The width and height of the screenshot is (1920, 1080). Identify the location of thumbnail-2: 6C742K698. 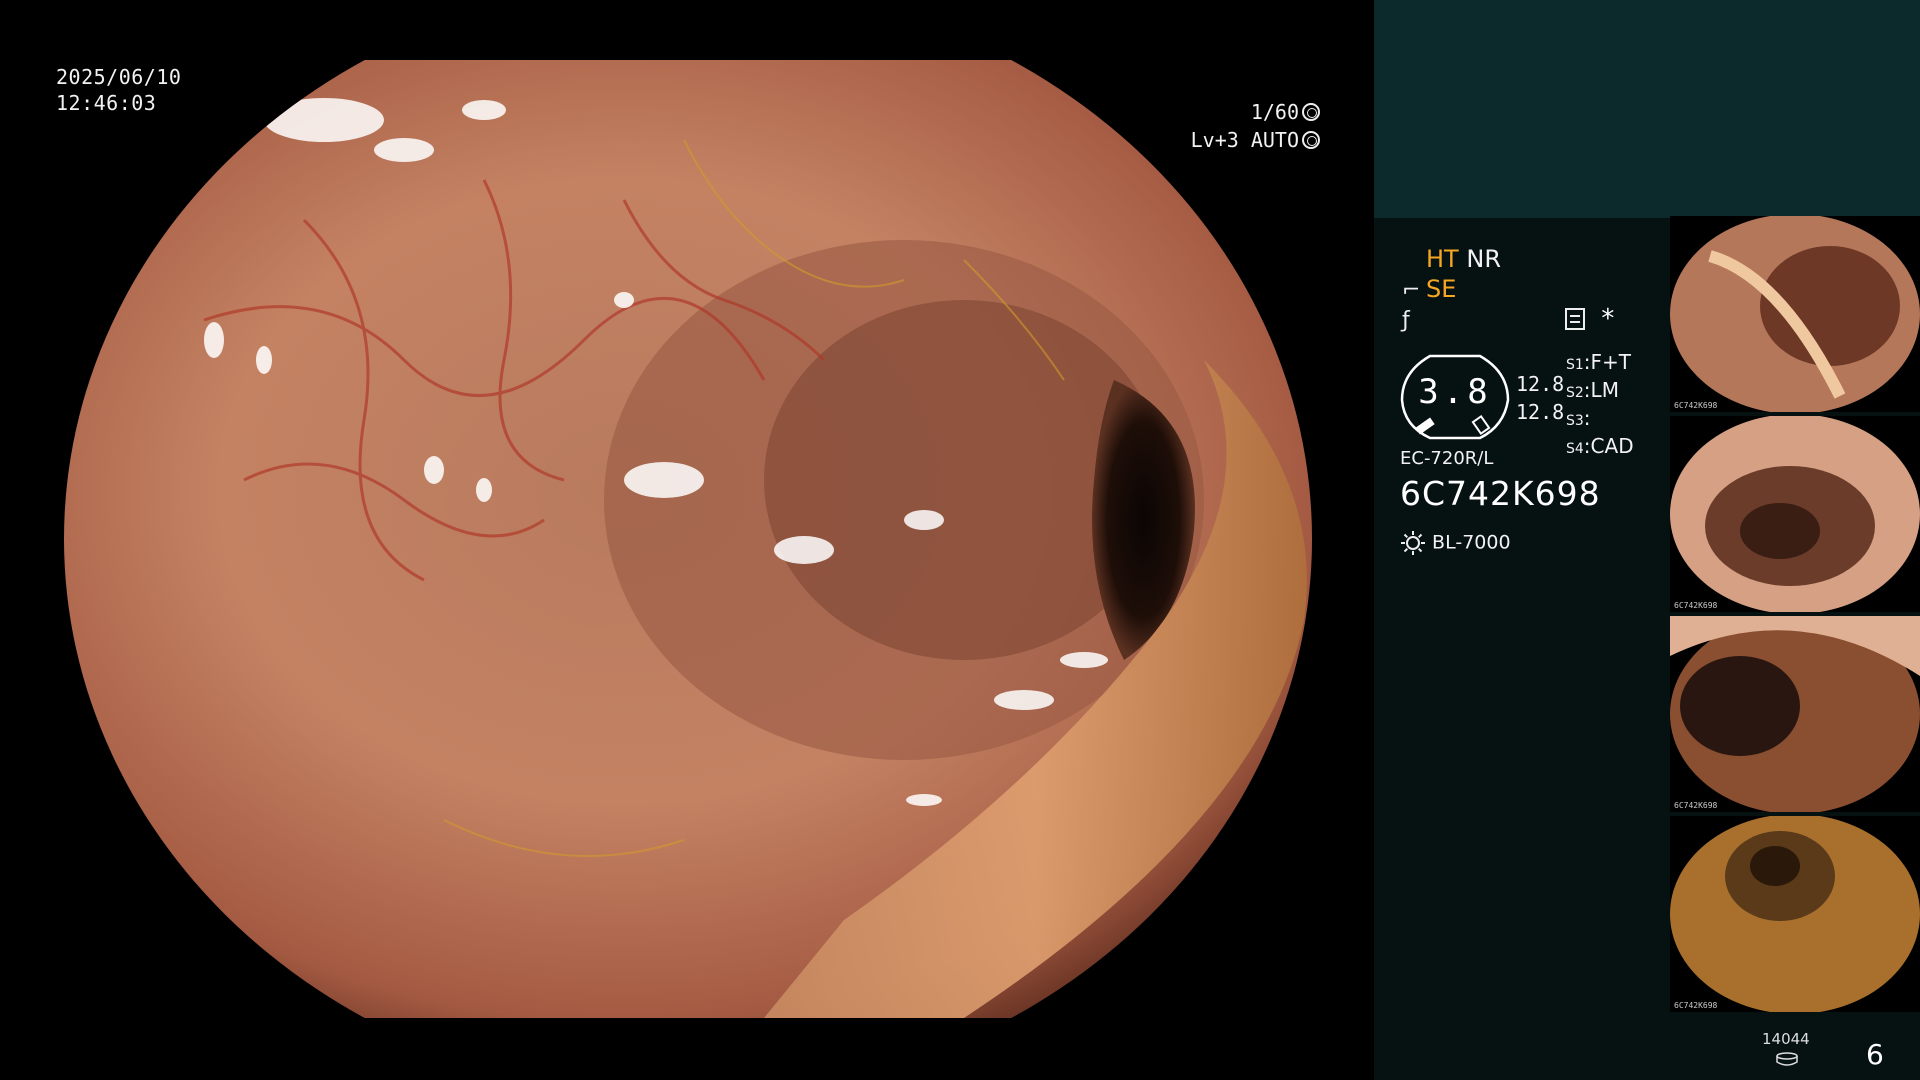
(1795, 514).